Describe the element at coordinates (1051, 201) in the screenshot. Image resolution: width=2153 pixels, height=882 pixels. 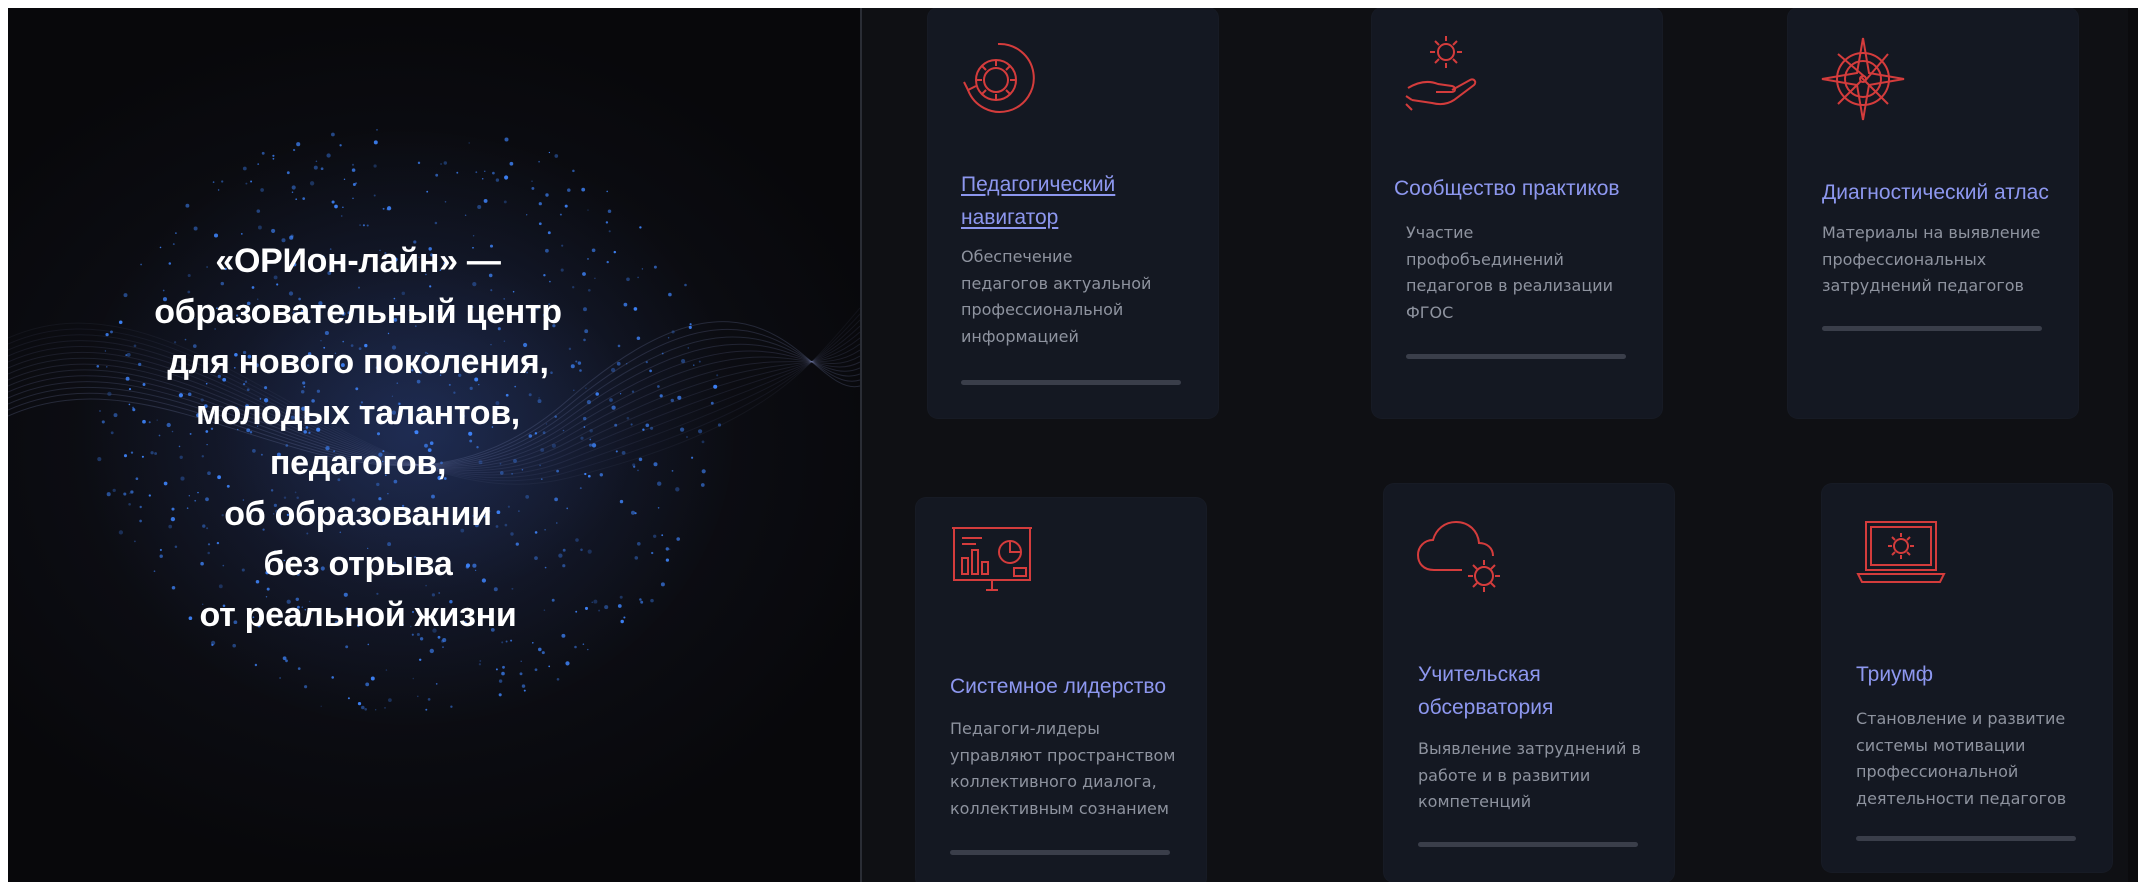
I see `card-title: Педагогический навигатор` at that location.